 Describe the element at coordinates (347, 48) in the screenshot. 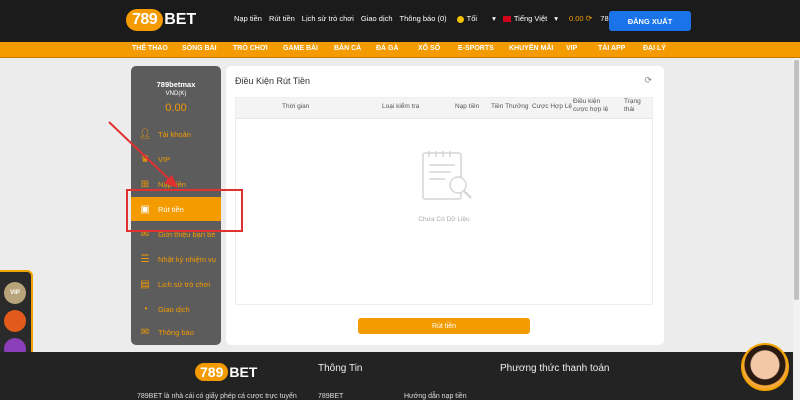

I see `menu-fishing: BẮN CÁ` at that location.